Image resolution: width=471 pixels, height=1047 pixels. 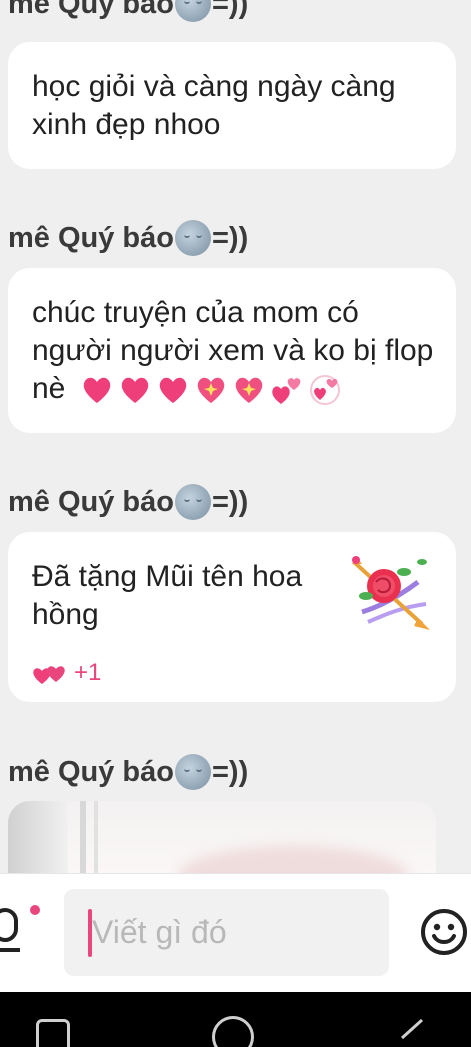 I want to click on message-input, so click(x=222, y=932).